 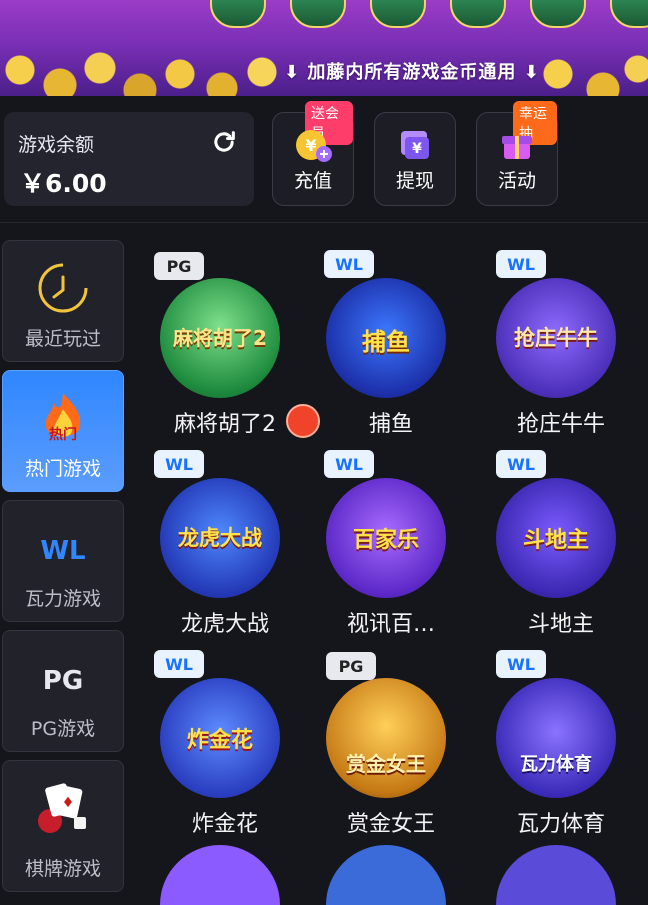 What do you see at coordinates (63, 434) in the screenshot?
I see `svg-text: 热门` at bounding box center [63, 434].